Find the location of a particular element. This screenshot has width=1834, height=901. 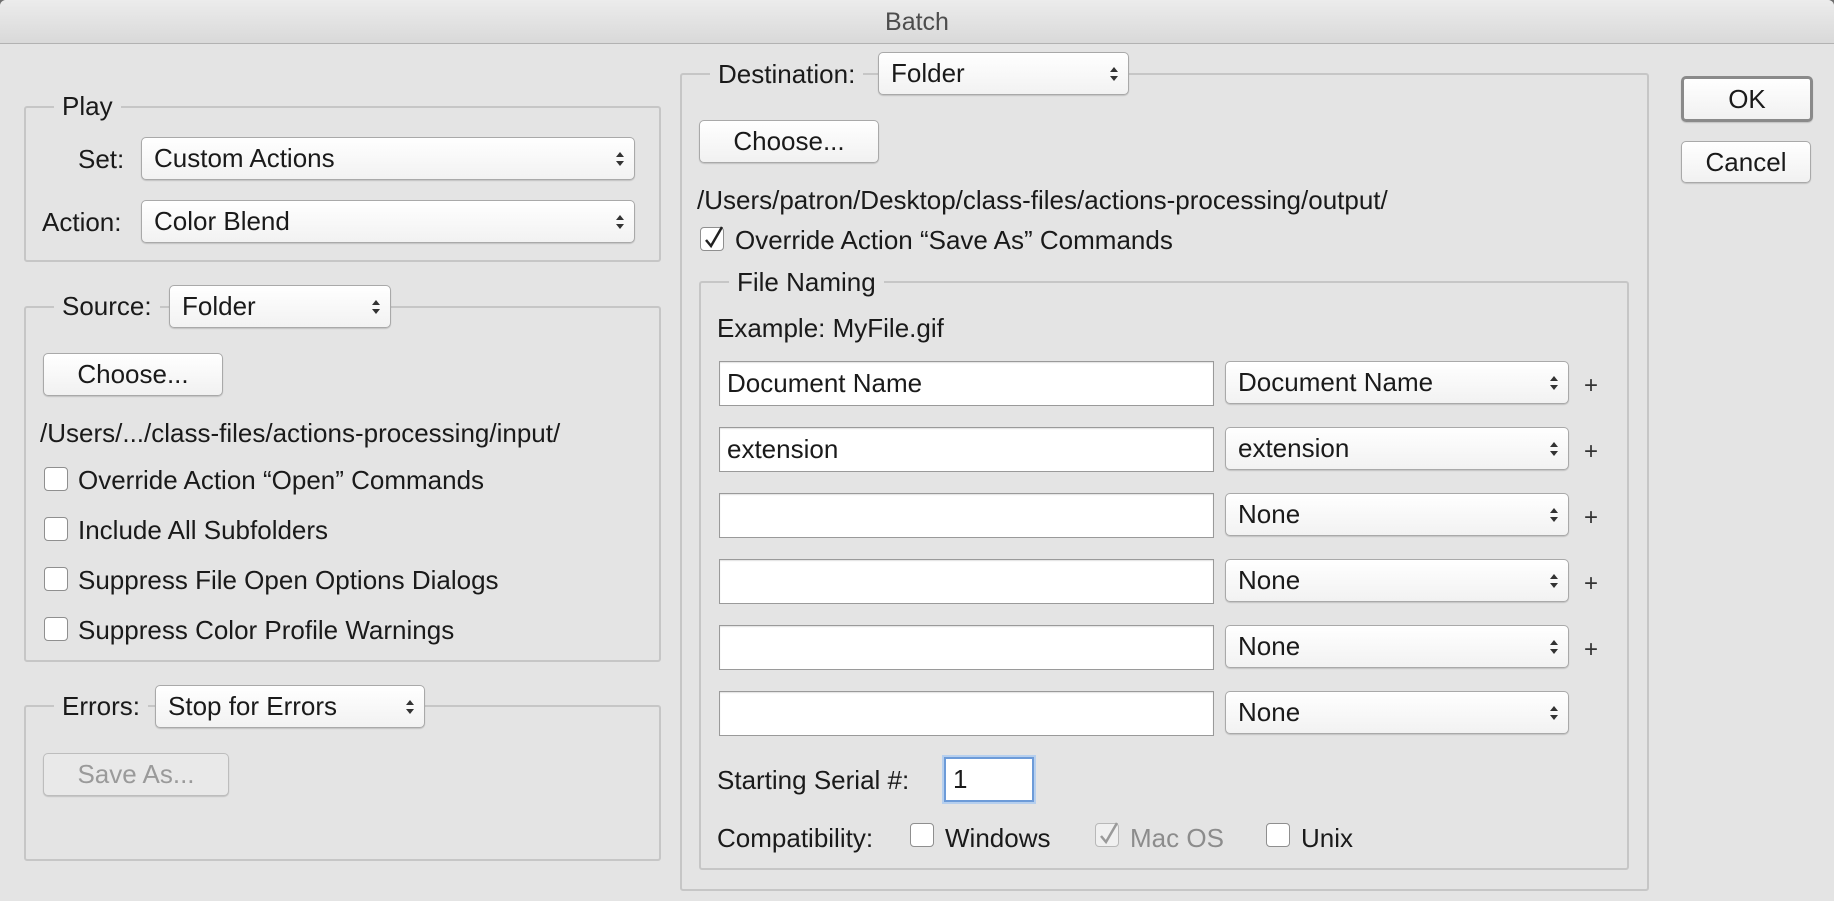

add-row-button-1: + is located at coordinates (1591, 386).